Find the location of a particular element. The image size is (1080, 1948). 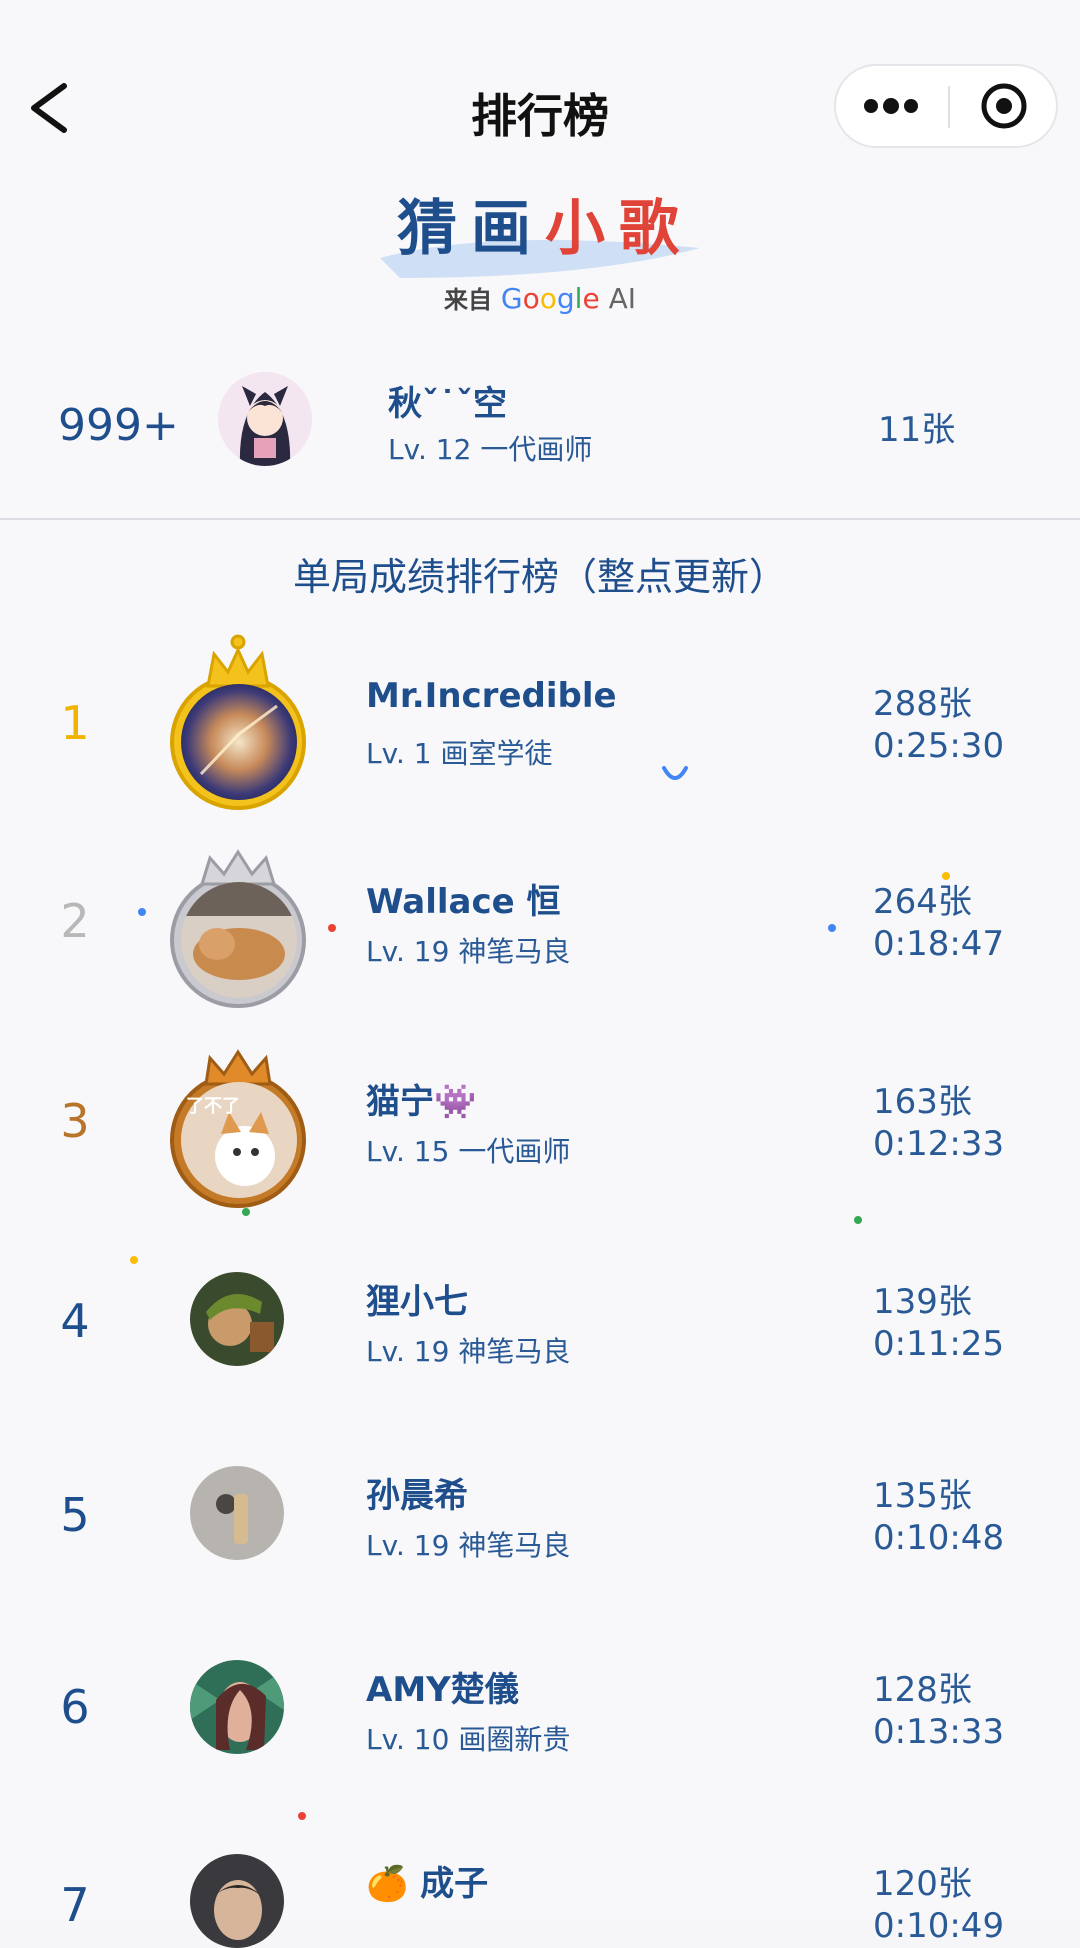

logo-from: 来自 is located at coordinates (467, 300).